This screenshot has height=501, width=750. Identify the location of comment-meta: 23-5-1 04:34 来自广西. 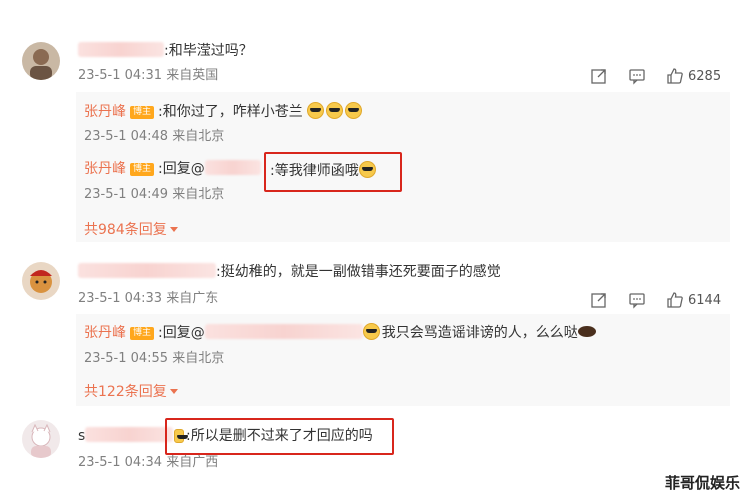
(148, 462).